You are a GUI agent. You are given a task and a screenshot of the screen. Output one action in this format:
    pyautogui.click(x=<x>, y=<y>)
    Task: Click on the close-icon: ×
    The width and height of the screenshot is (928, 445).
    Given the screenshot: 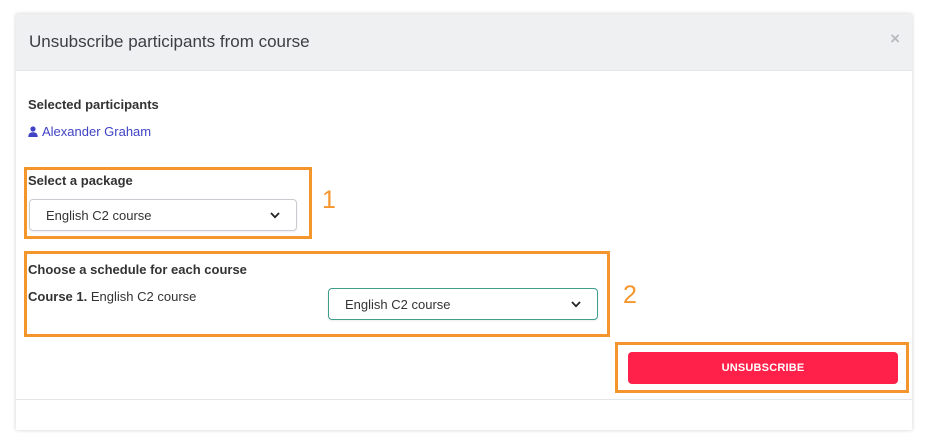 What is the action you would take?
    pyautogui.click(x=895, y=38)
    